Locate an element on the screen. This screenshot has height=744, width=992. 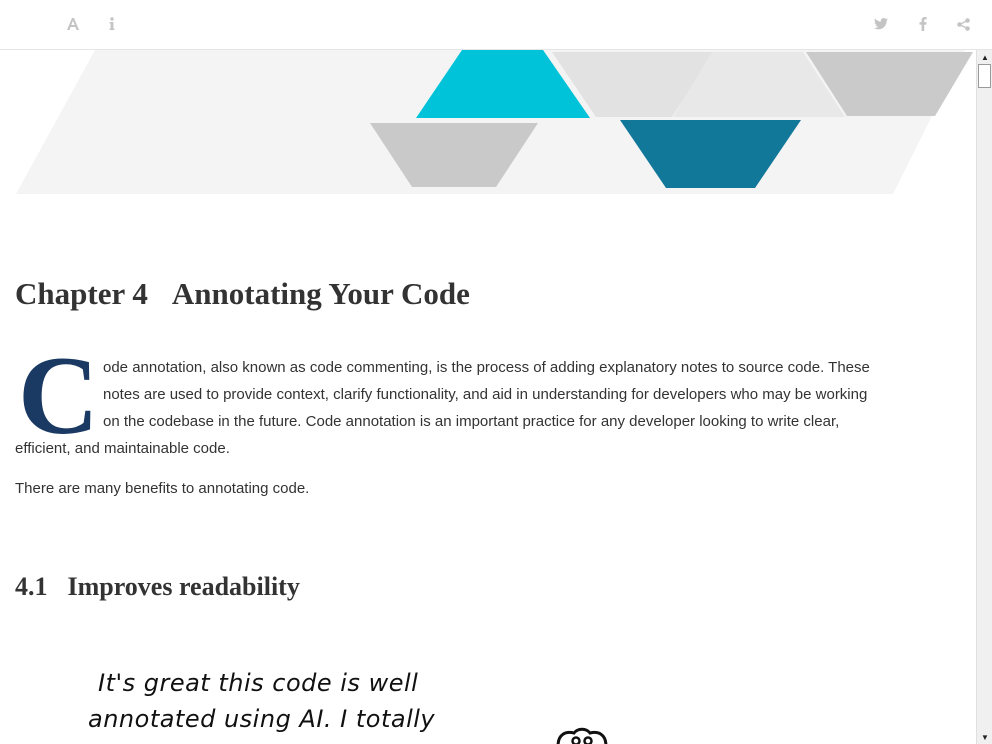
section-title: 4.1 Improves readability is located at coordinates (157, 587).